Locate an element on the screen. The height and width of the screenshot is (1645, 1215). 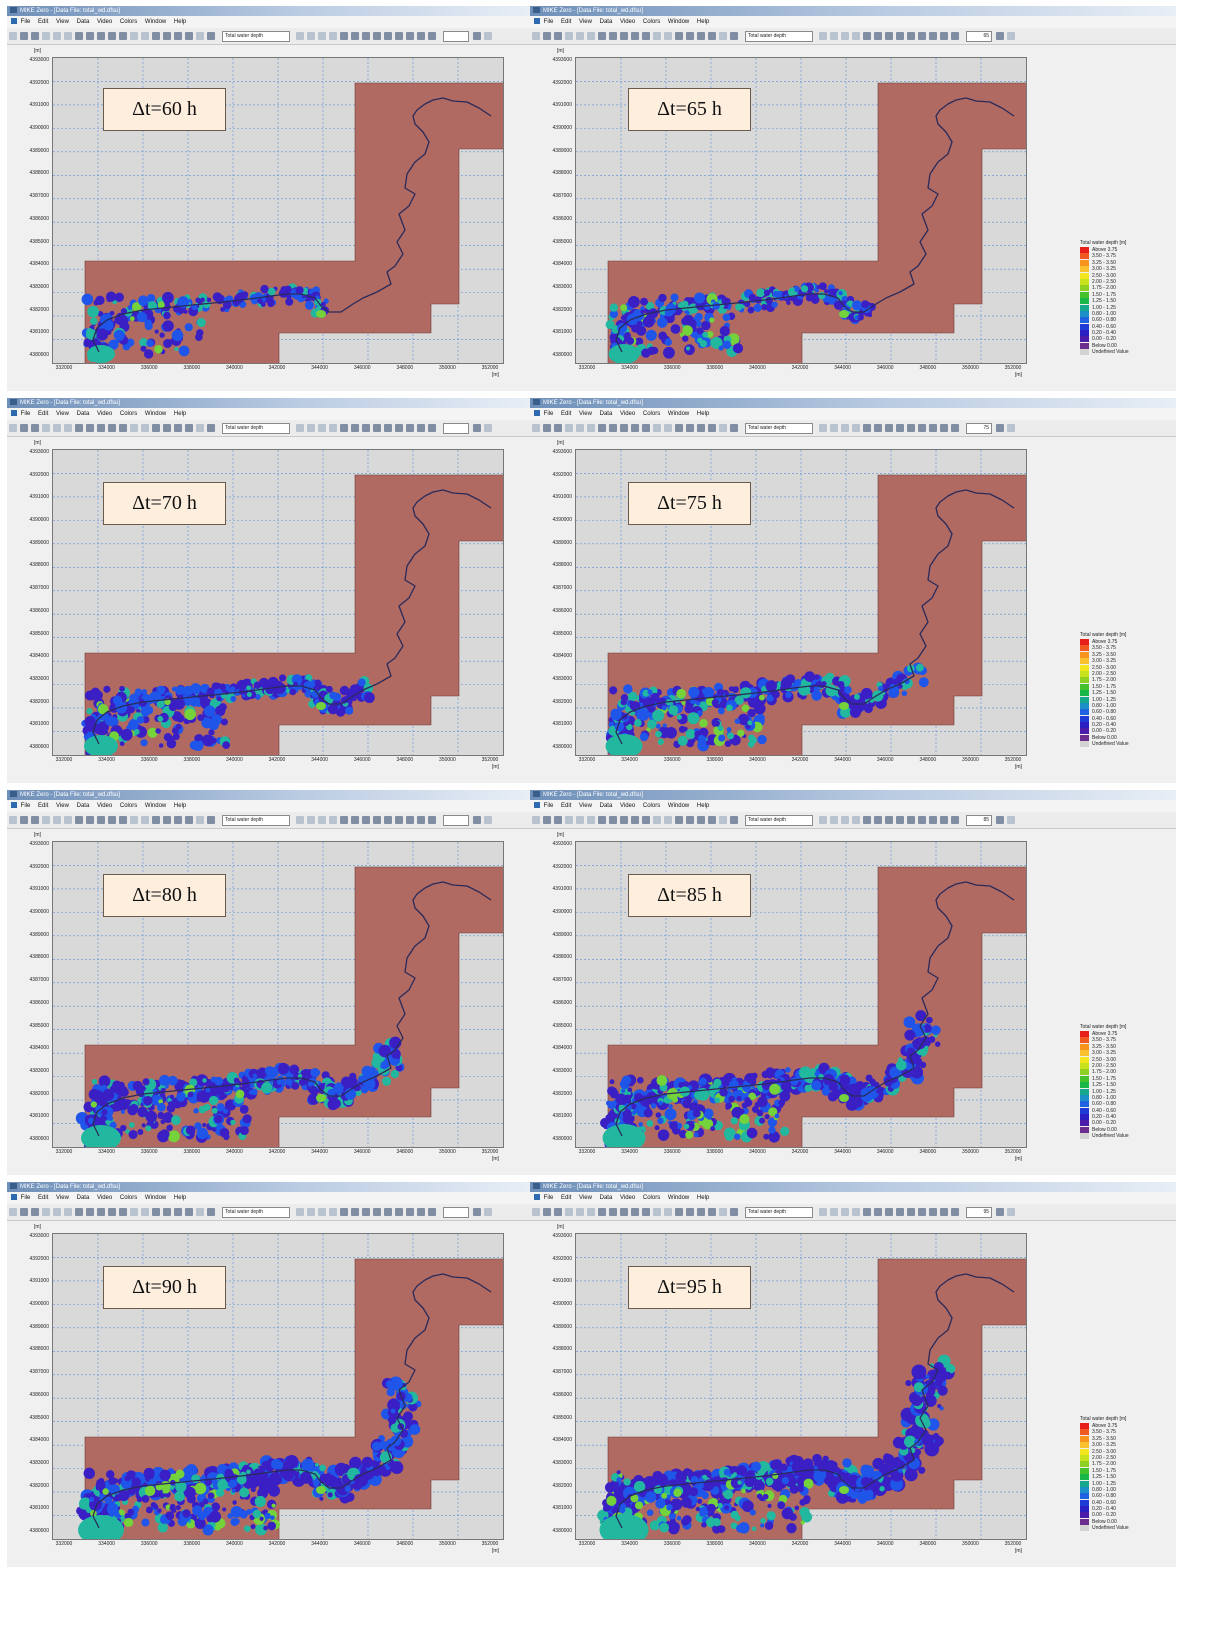
filter-forward-icon is located at coordinates (410, 1212).